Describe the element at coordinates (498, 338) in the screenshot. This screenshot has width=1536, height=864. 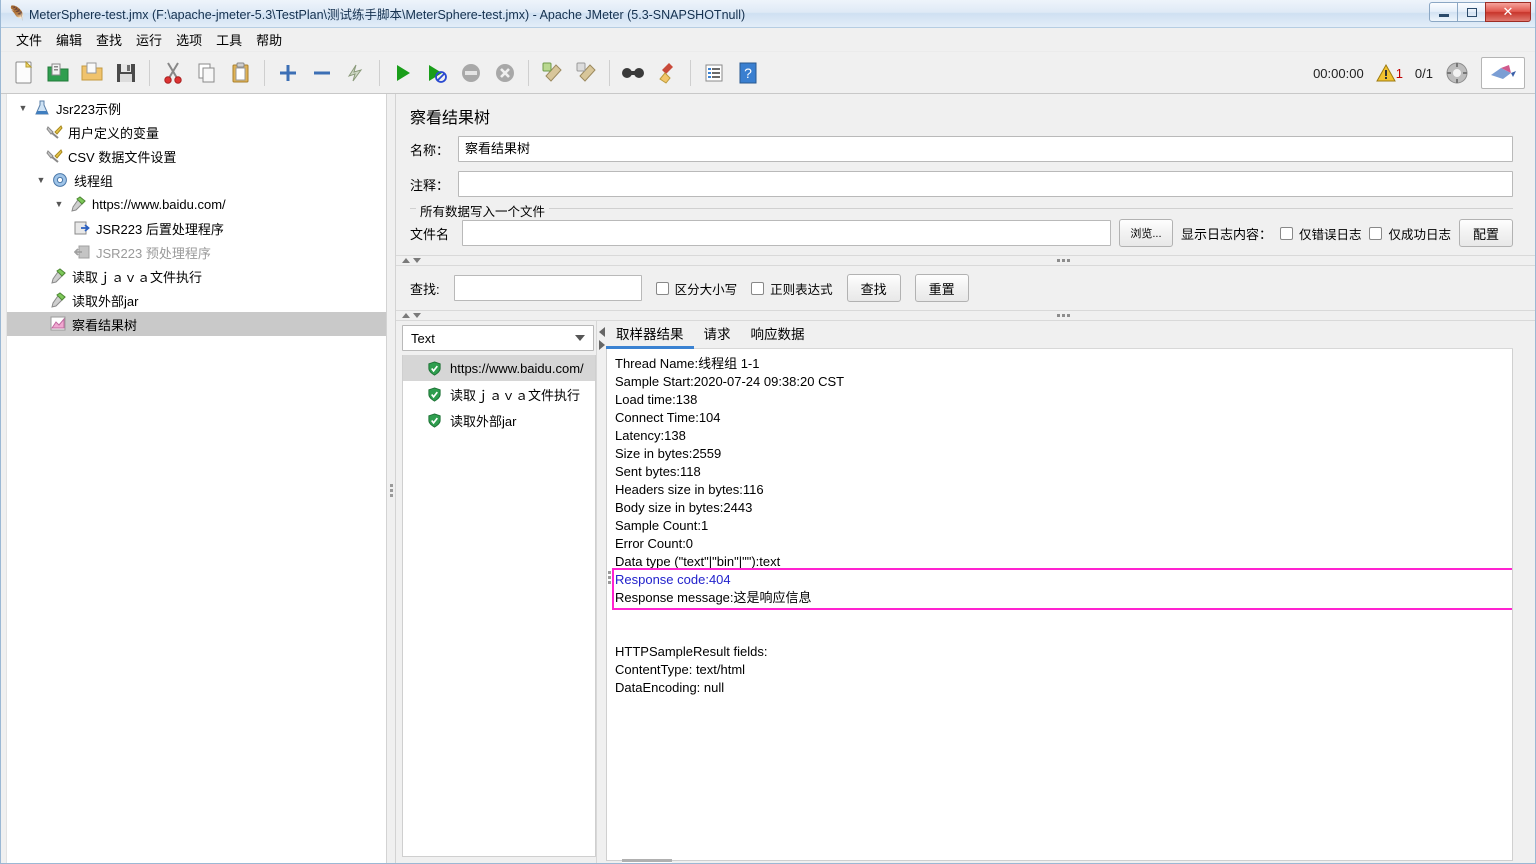
I see `renderer-select: Text` at that location.